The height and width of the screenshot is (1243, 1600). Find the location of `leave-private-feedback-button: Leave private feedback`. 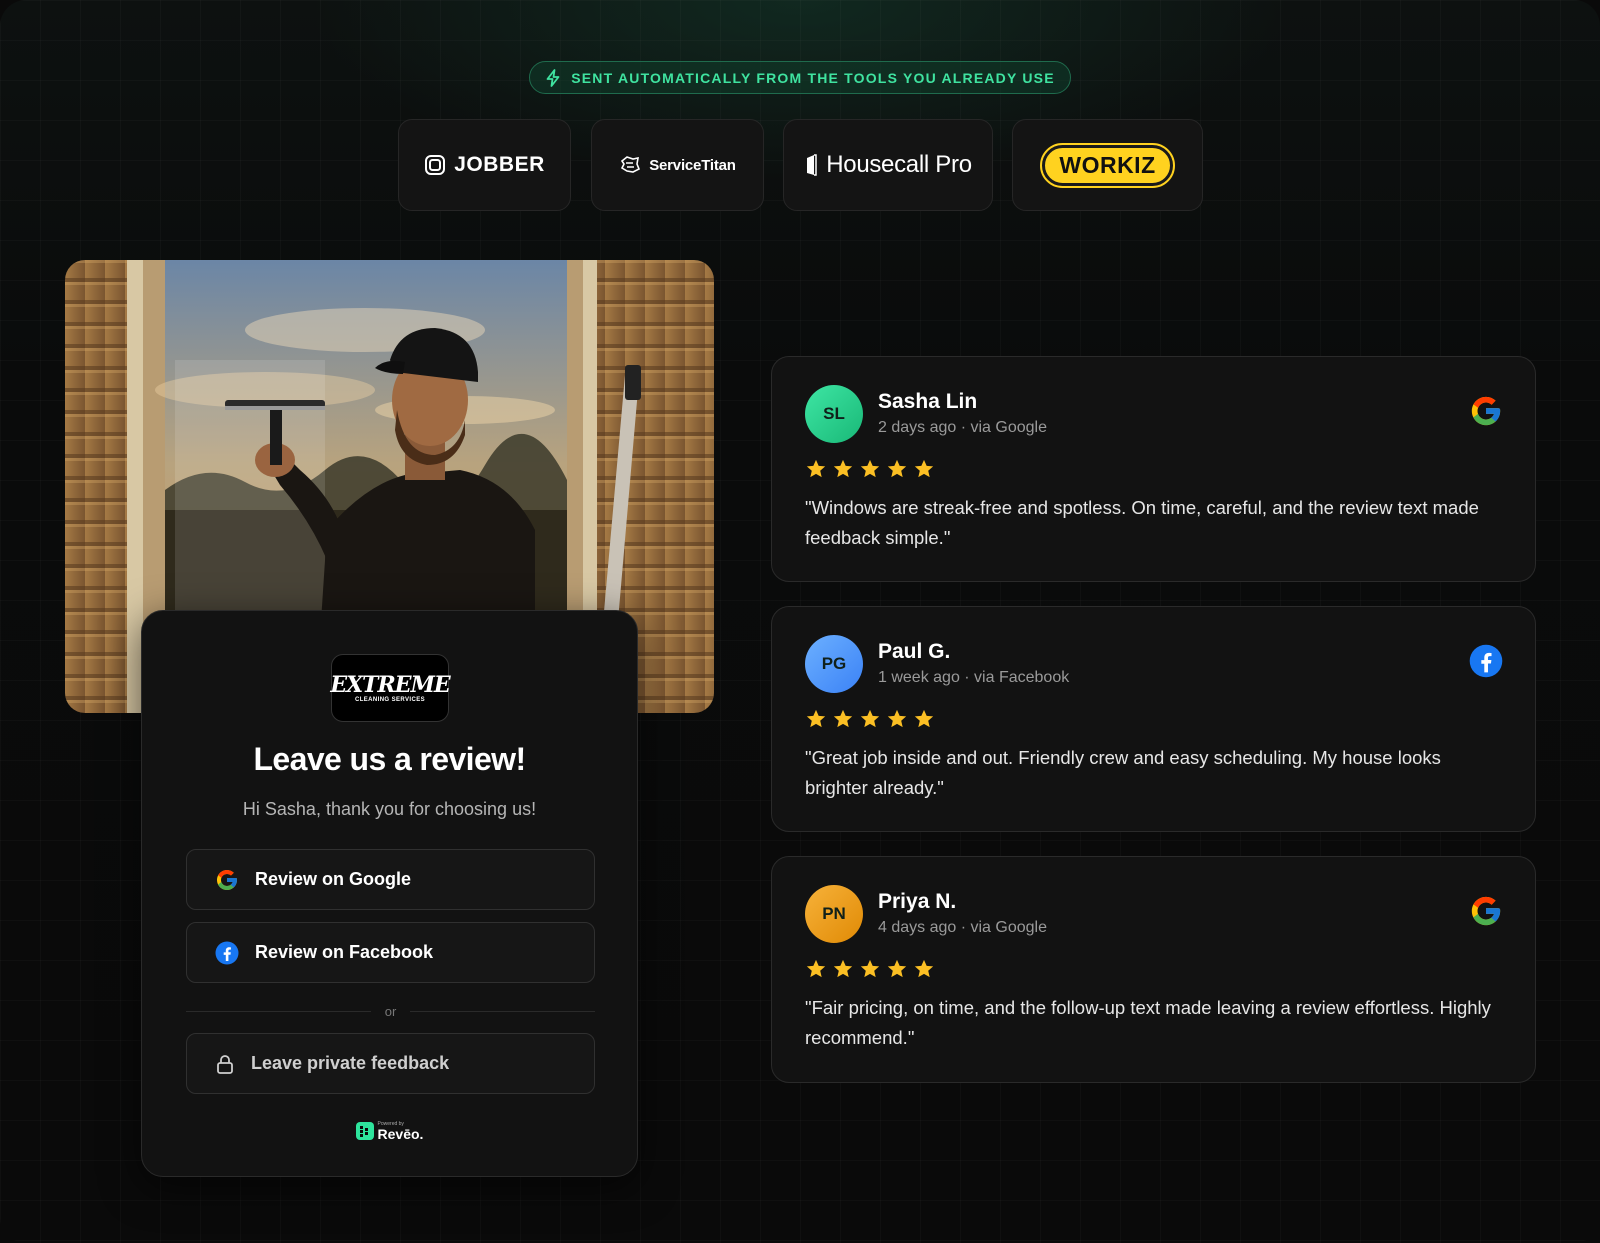

leave-private-feedback-button: Leave private feedback is located at coordinates (390, 1063).